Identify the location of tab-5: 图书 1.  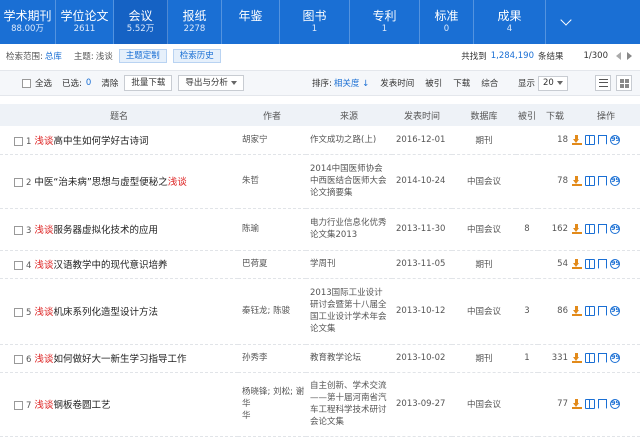
(315, 22).